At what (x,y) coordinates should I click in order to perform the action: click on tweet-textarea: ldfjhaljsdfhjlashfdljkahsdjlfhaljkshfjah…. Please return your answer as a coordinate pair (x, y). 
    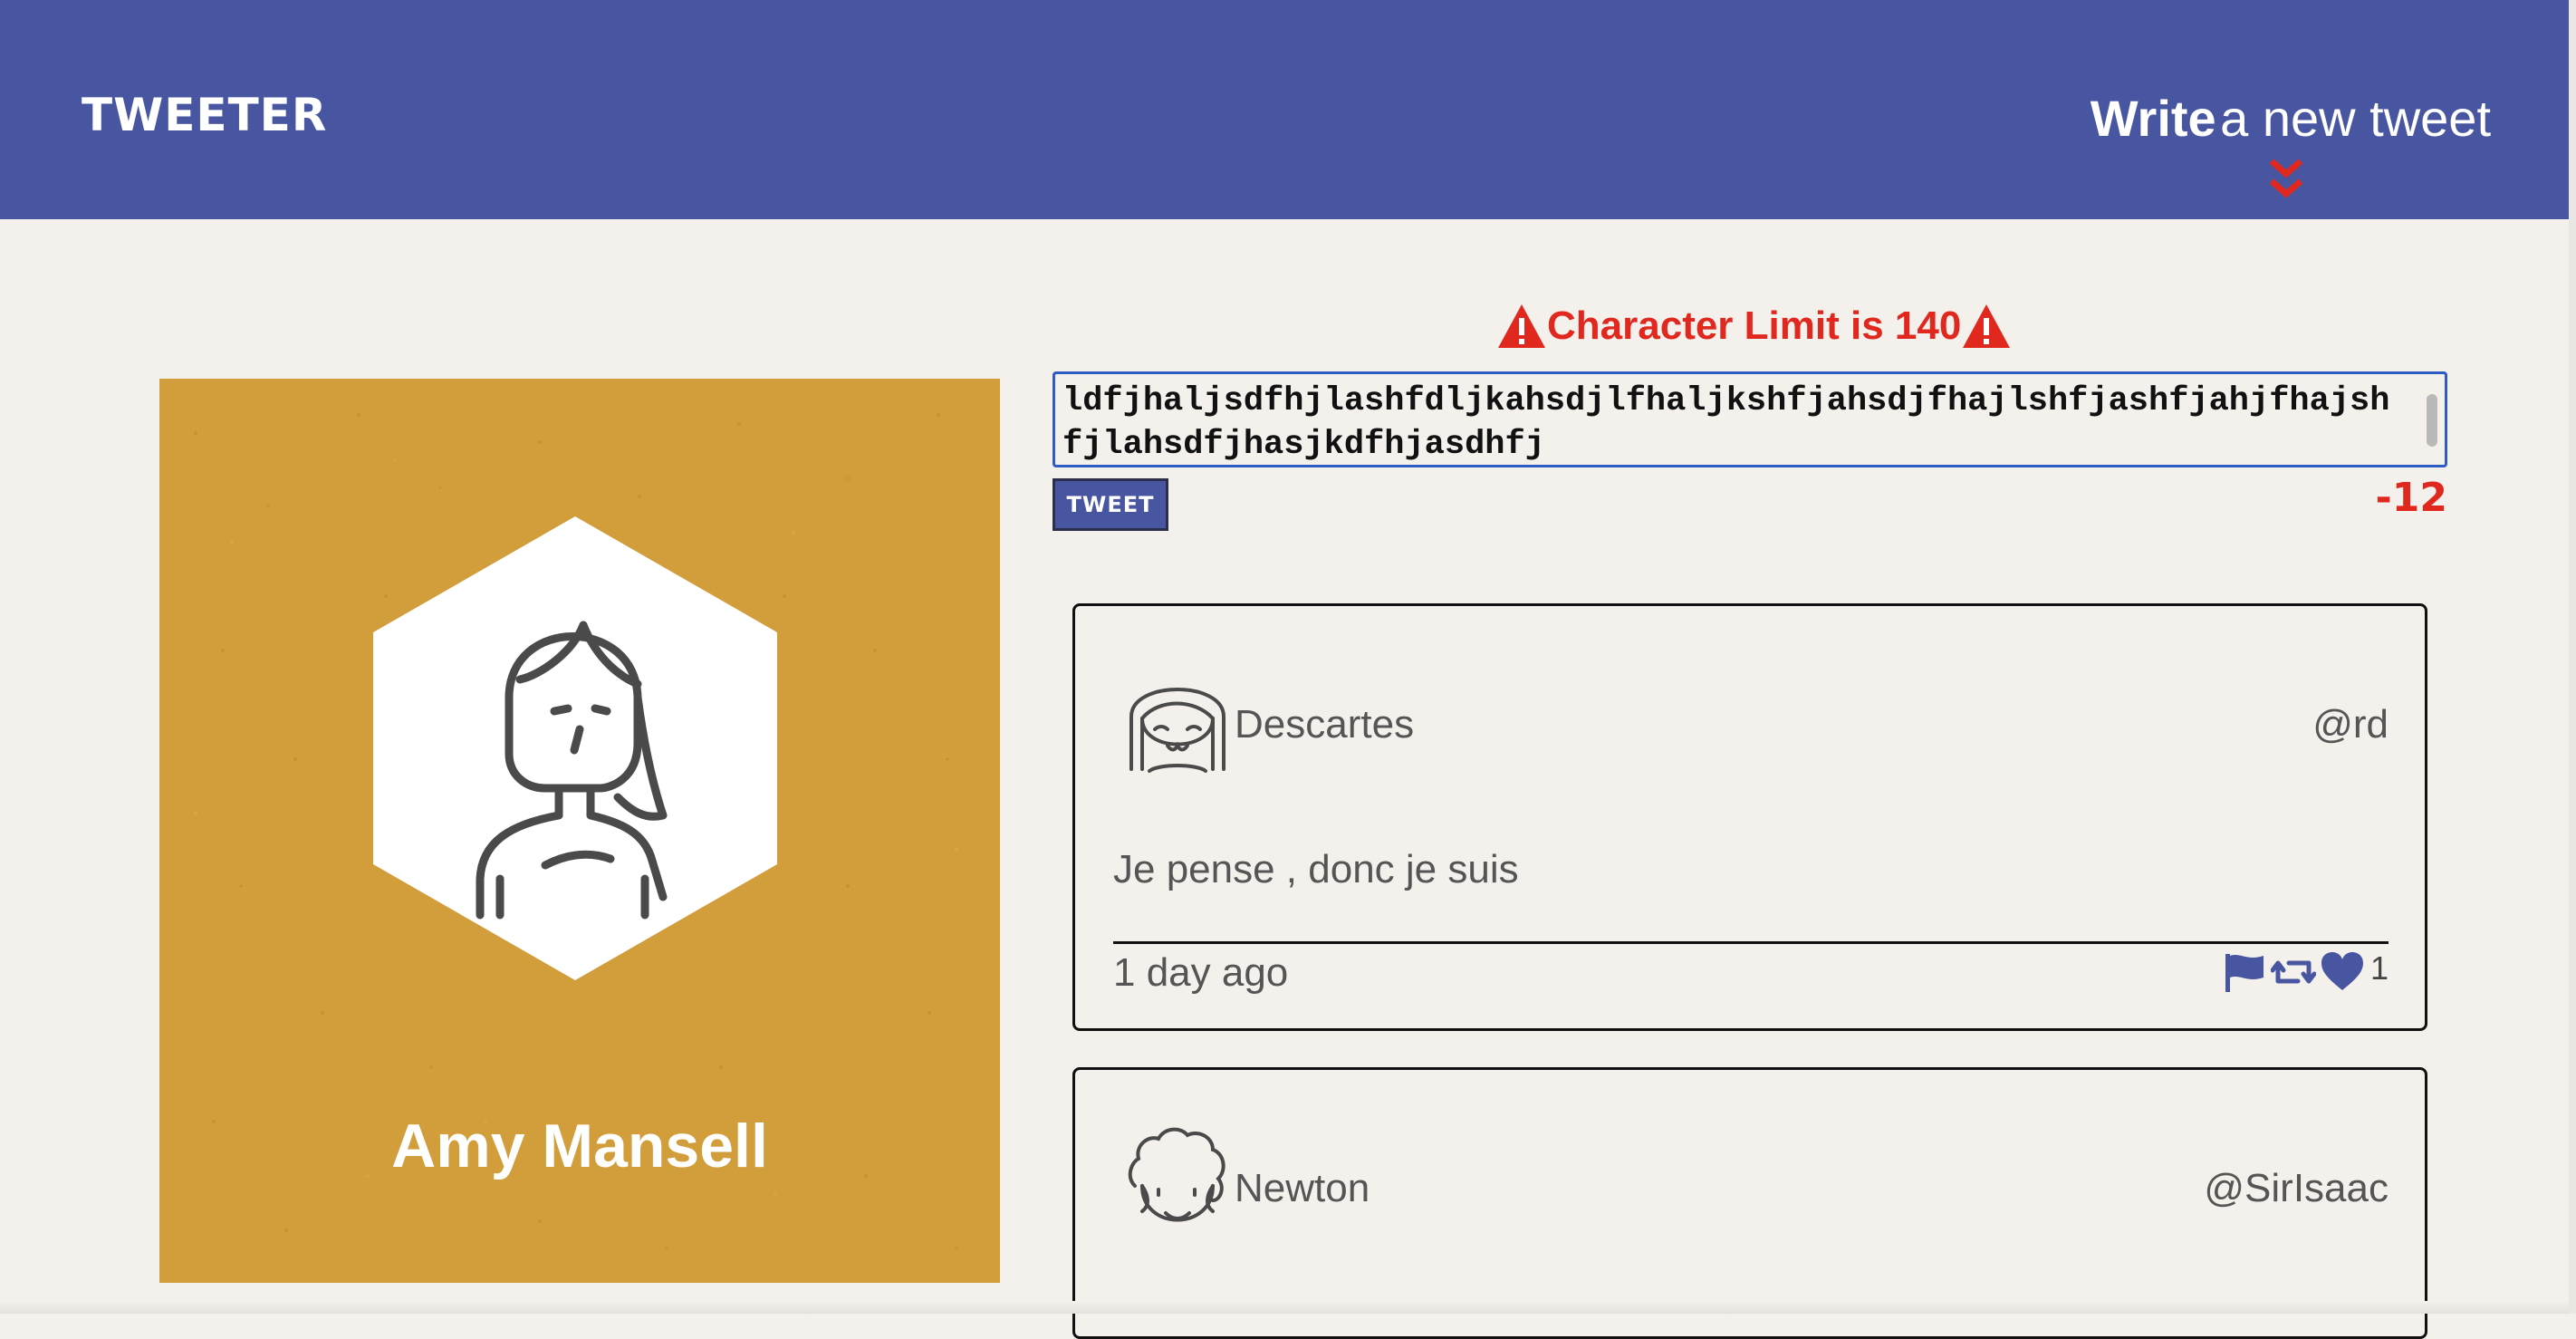
    Looking at the image, I should click on (1750, 419).